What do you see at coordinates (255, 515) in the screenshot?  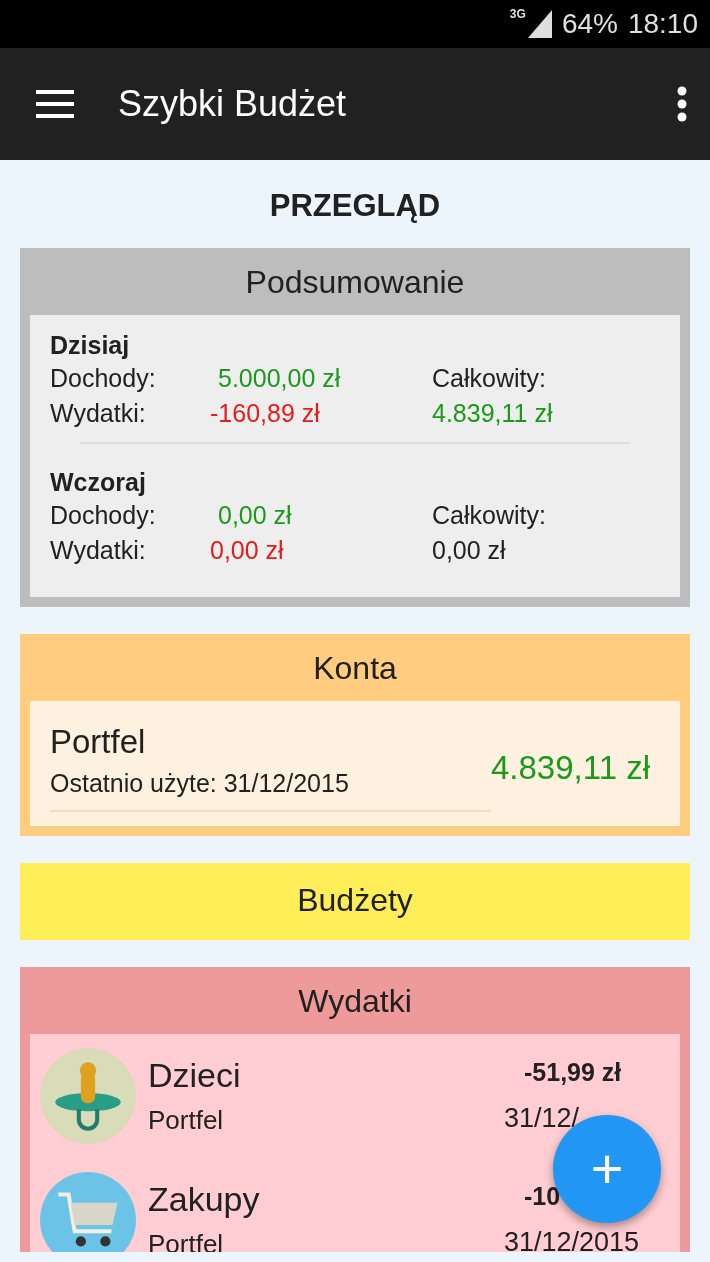 I see `income-value: 0,00 zł` at bounding box center [255, 515].